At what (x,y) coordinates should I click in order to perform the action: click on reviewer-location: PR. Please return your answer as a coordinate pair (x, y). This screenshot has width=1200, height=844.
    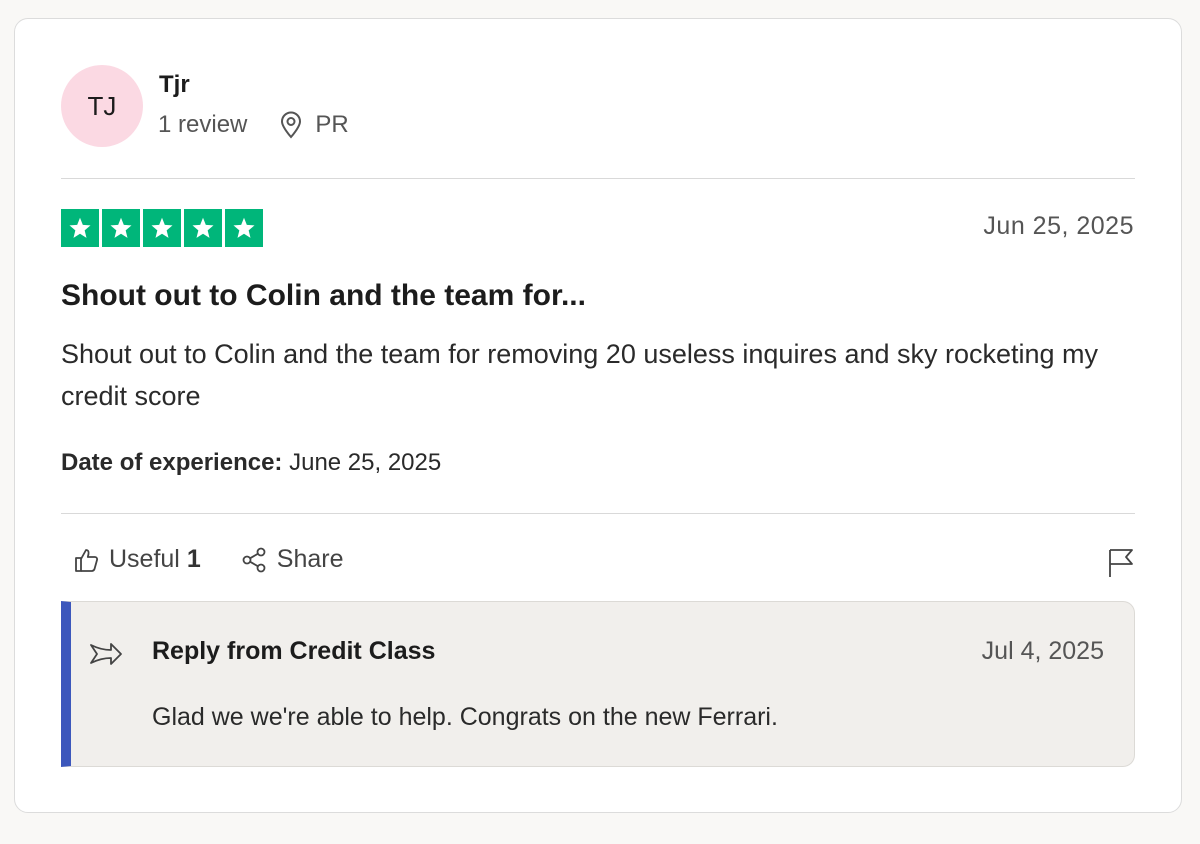
    Looking at the image, I should click on (332, 124).